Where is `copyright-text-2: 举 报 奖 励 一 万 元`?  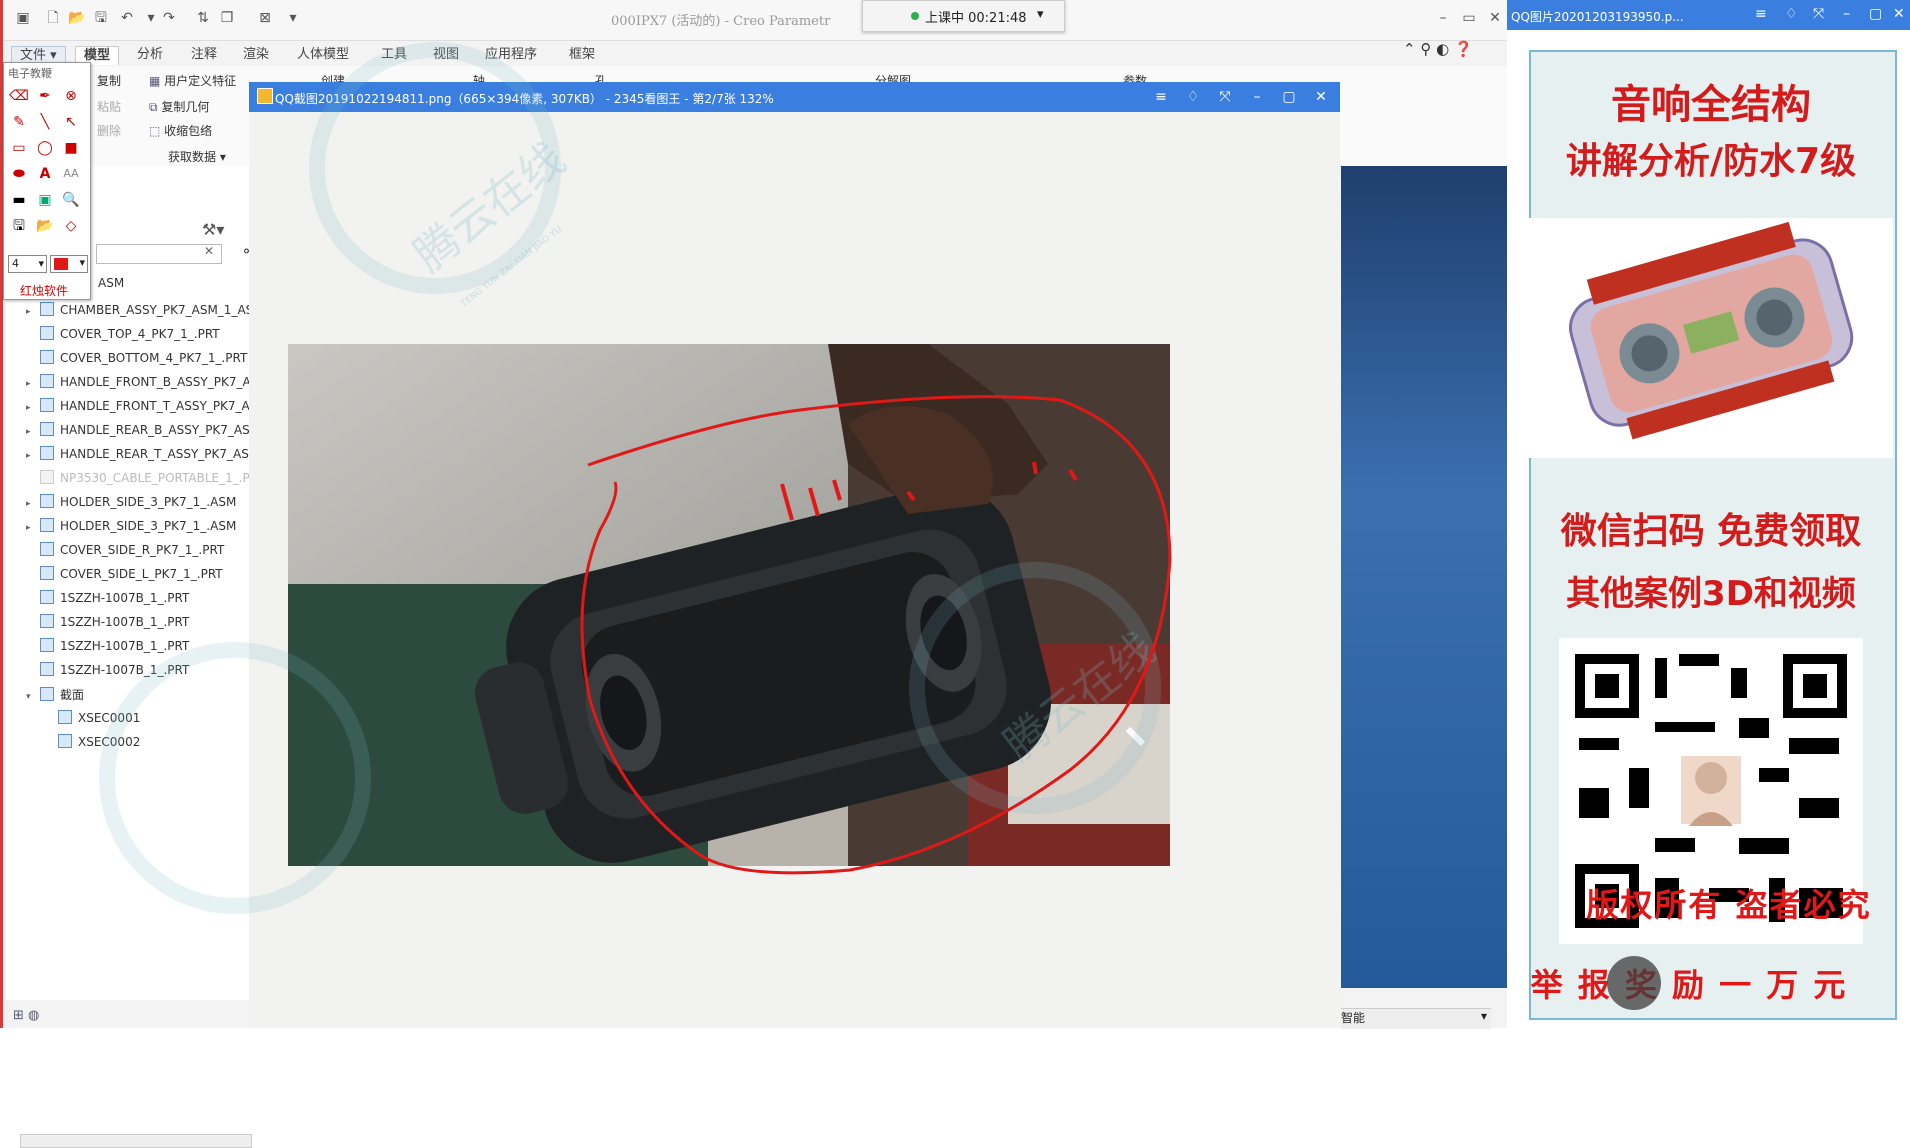
copyright-text-2: 举 报 奖 励 一 万 元 is located at coordinates (1689, 985).